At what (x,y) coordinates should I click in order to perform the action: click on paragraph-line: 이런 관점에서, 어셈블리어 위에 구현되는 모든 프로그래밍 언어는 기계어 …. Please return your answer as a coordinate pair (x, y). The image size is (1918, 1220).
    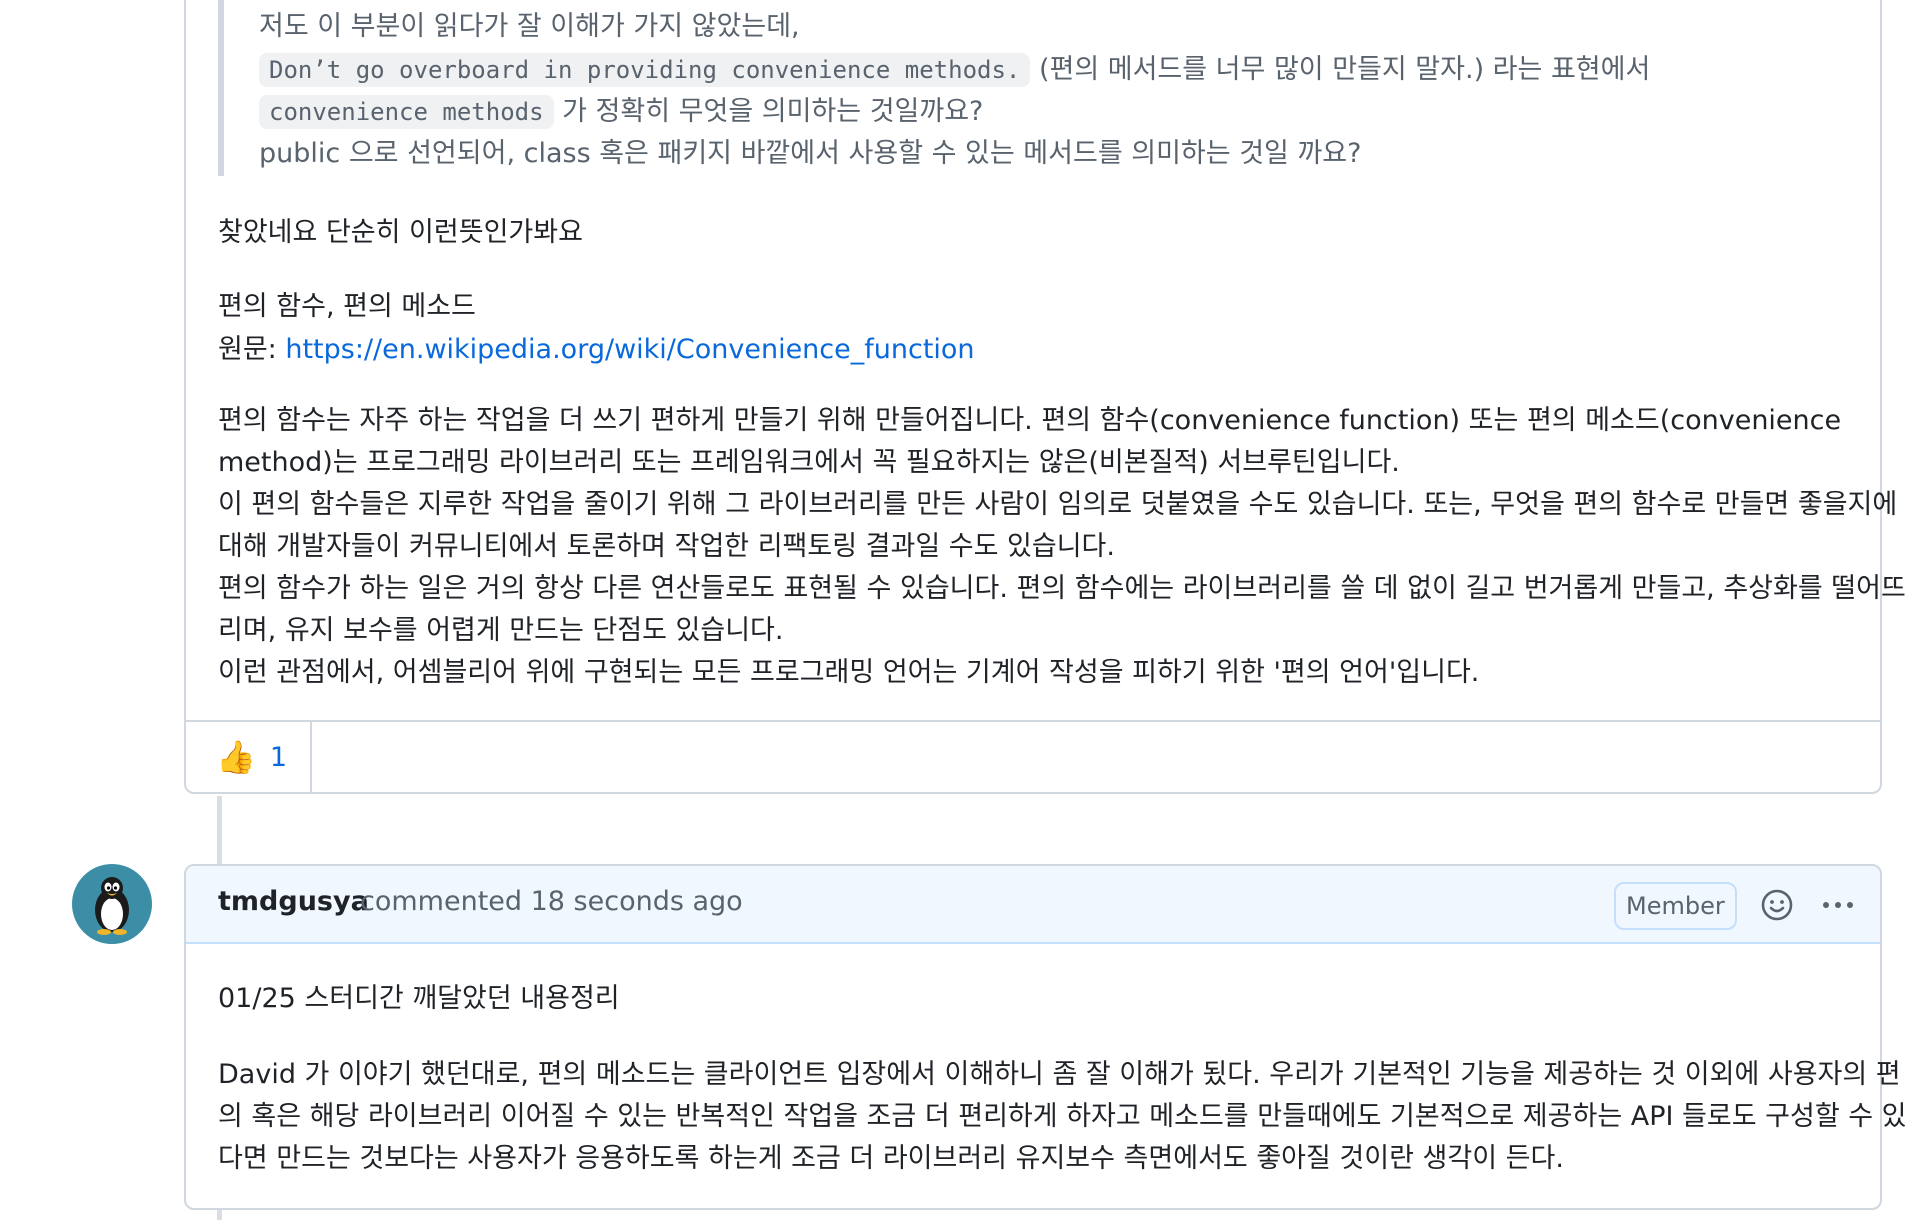
    Looking at the image, I should click on (849, 672).